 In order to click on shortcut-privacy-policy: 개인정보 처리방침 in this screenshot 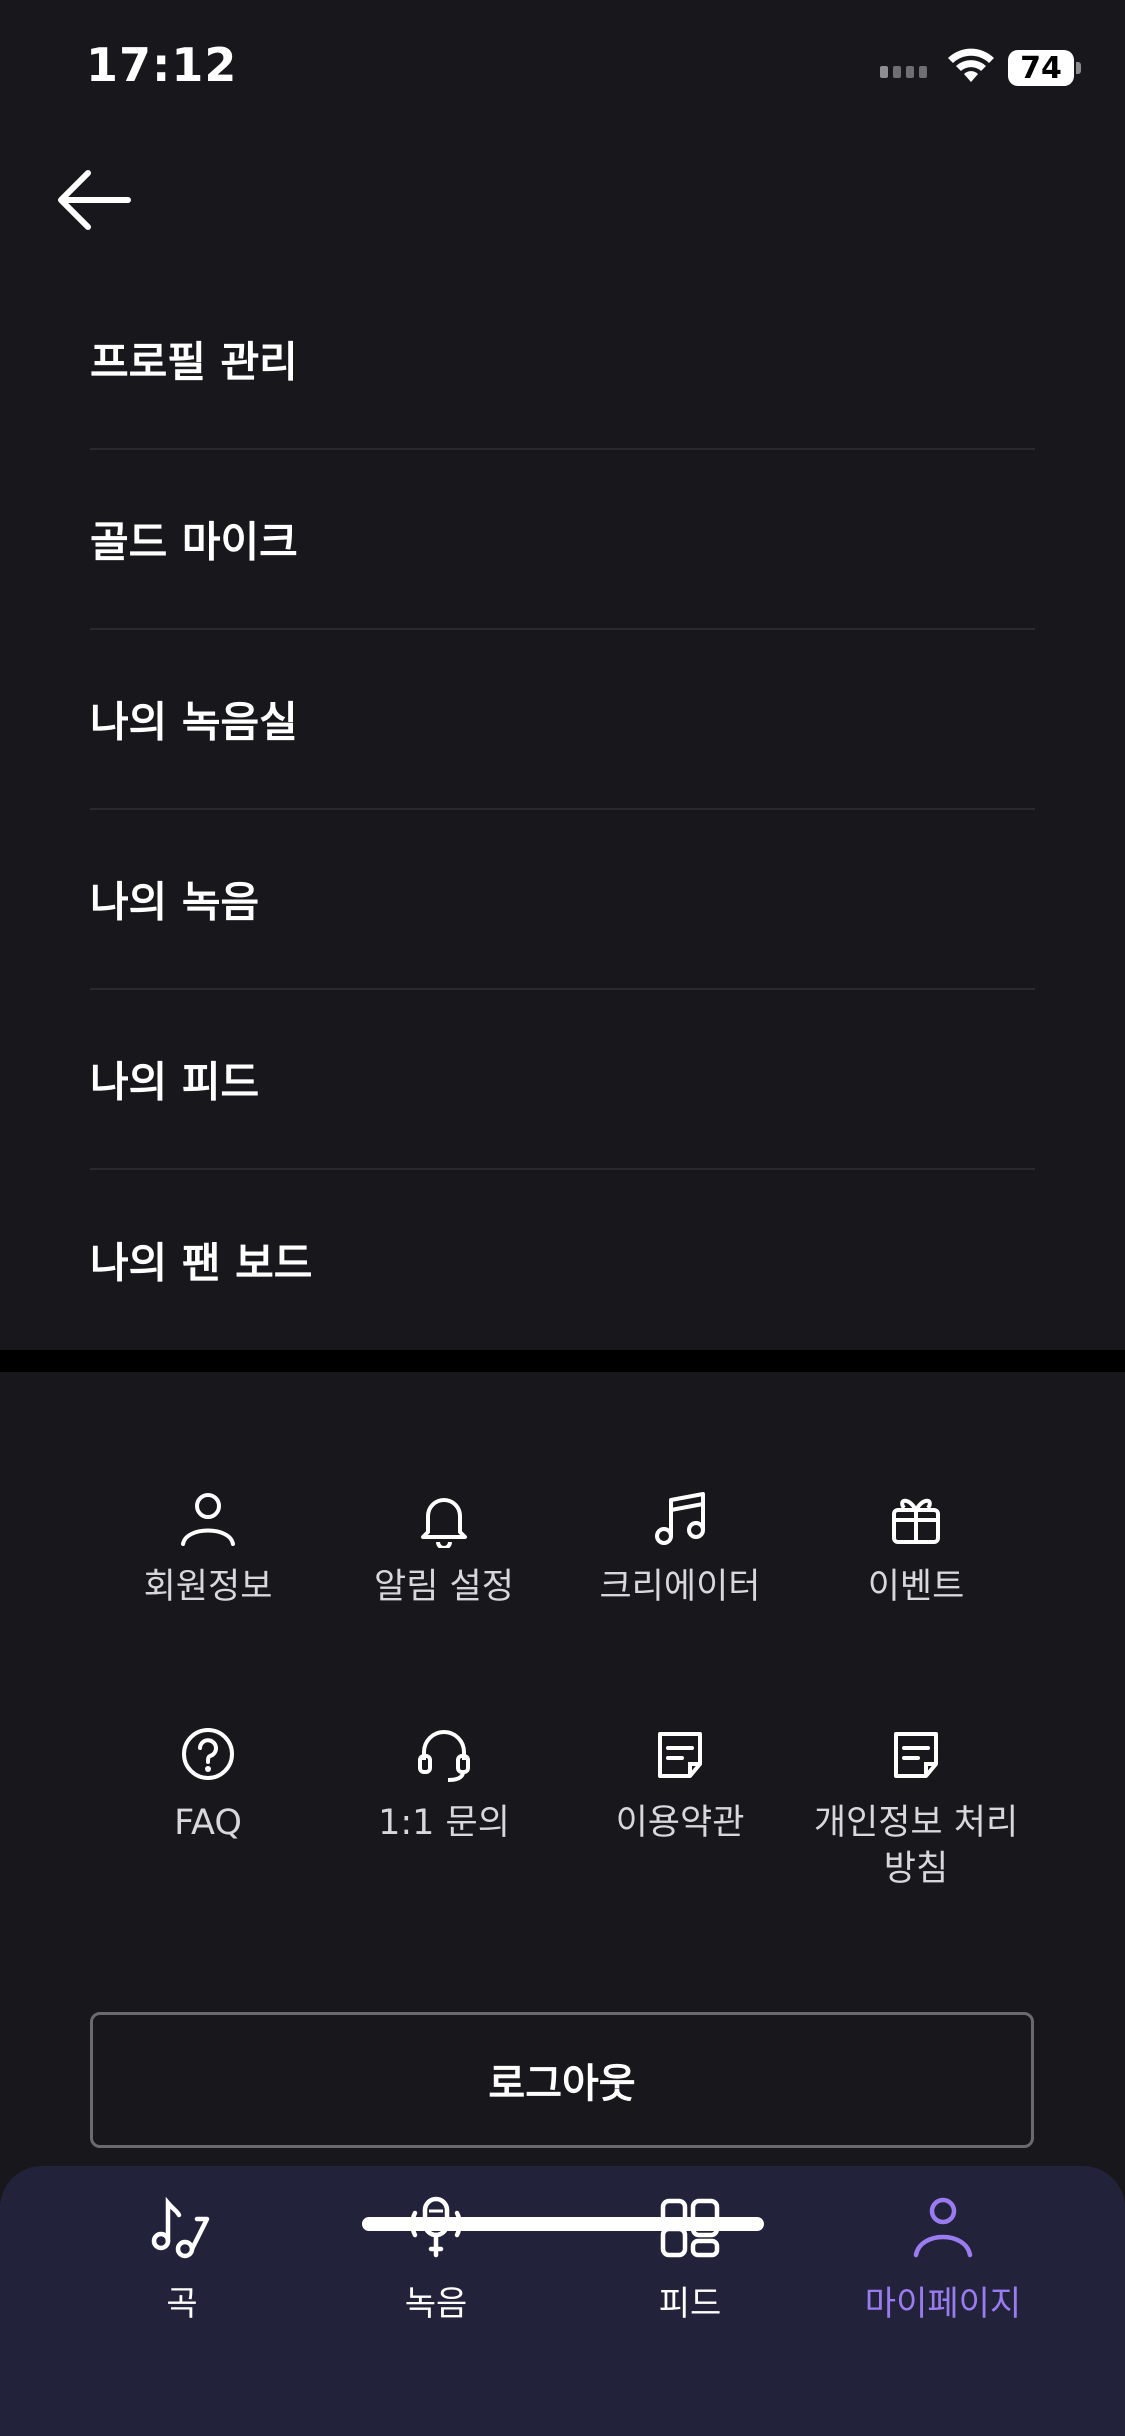, I will do `click(916, 1806)`.